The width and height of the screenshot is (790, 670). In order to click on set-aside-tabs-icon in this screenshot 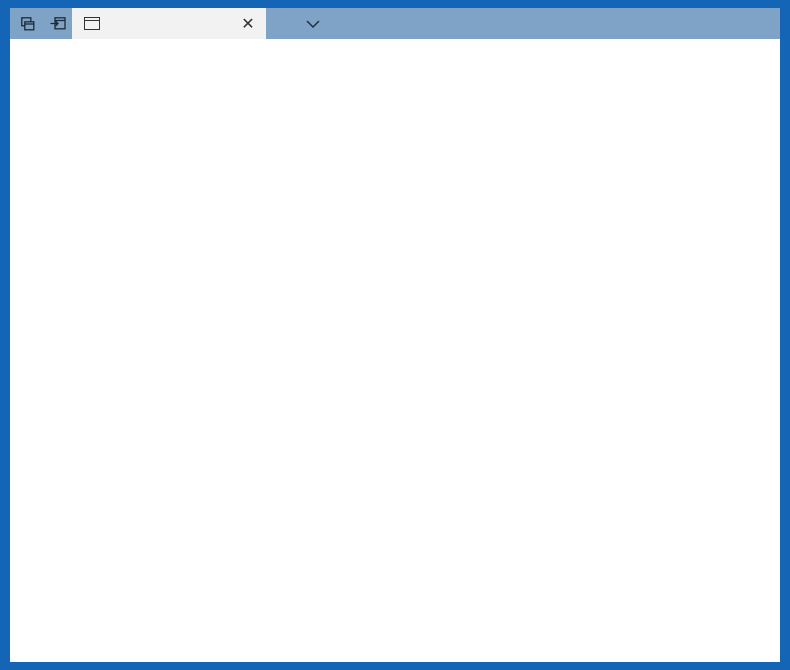, I will do `click(58, 23)`.